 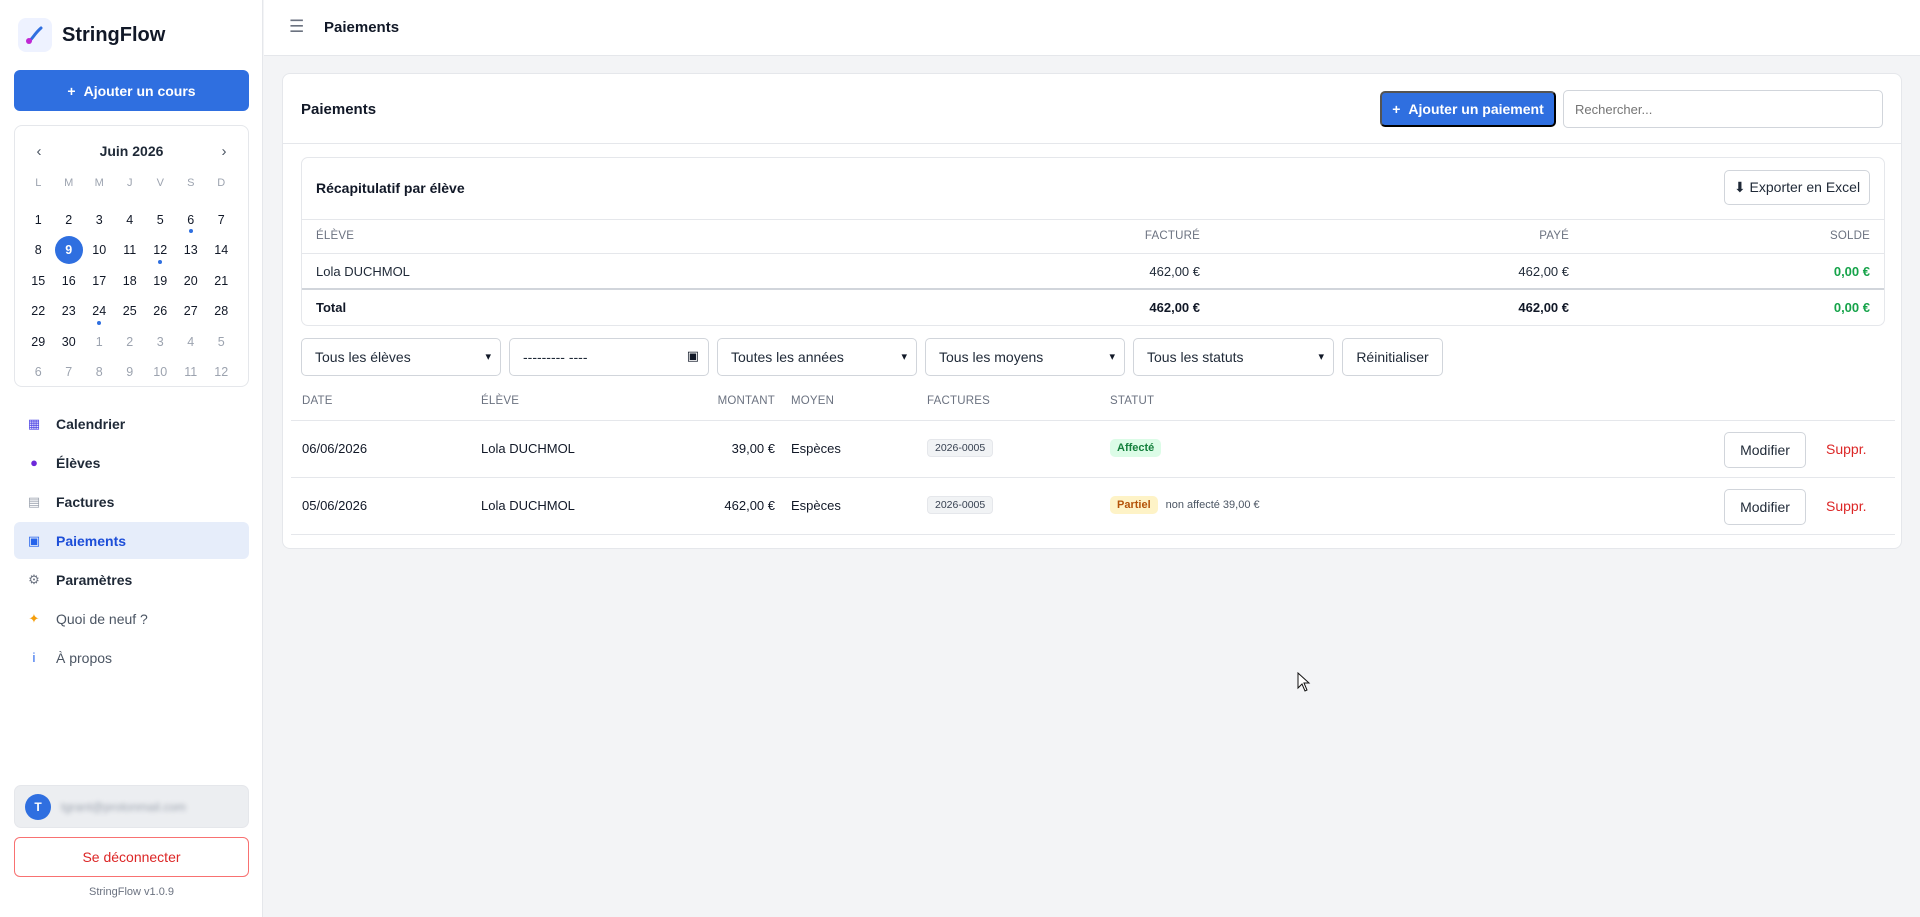 I want to click on student-filter-select: Tous les élèves ▾, so click(x=401, y=357).